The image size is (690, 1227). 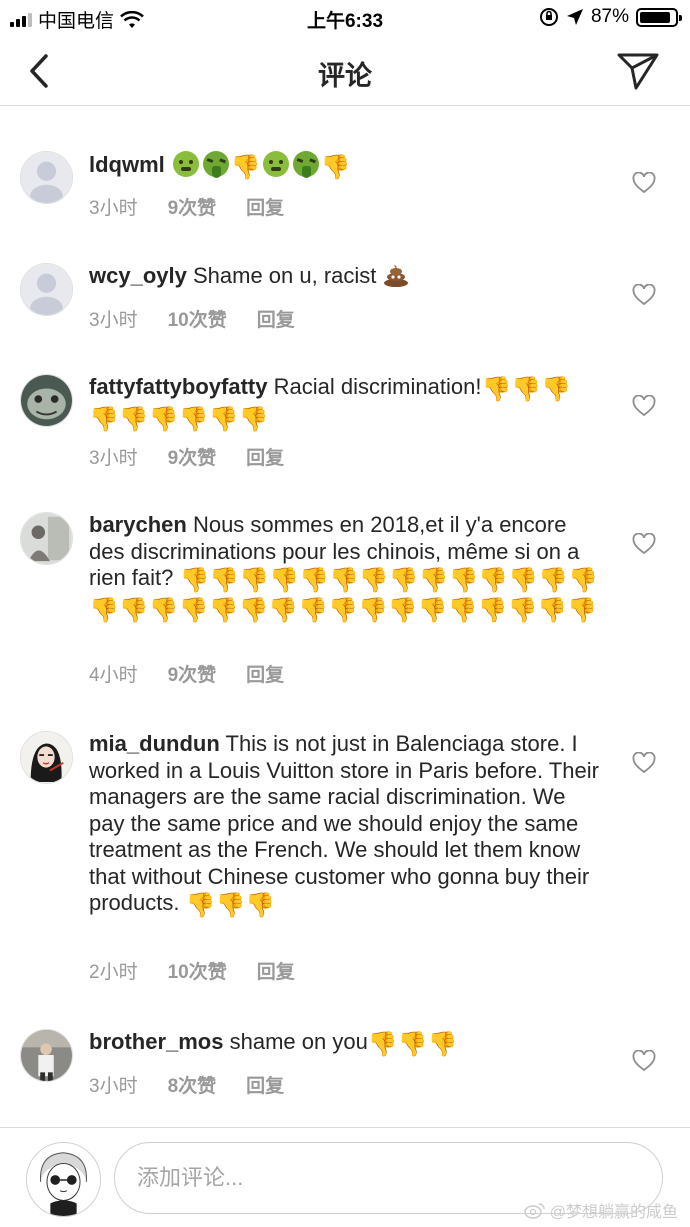 What do you see at coordinates (534, 1211) in the screenshot?
I see `weibo-icon` at bounding box center [534, 1211].